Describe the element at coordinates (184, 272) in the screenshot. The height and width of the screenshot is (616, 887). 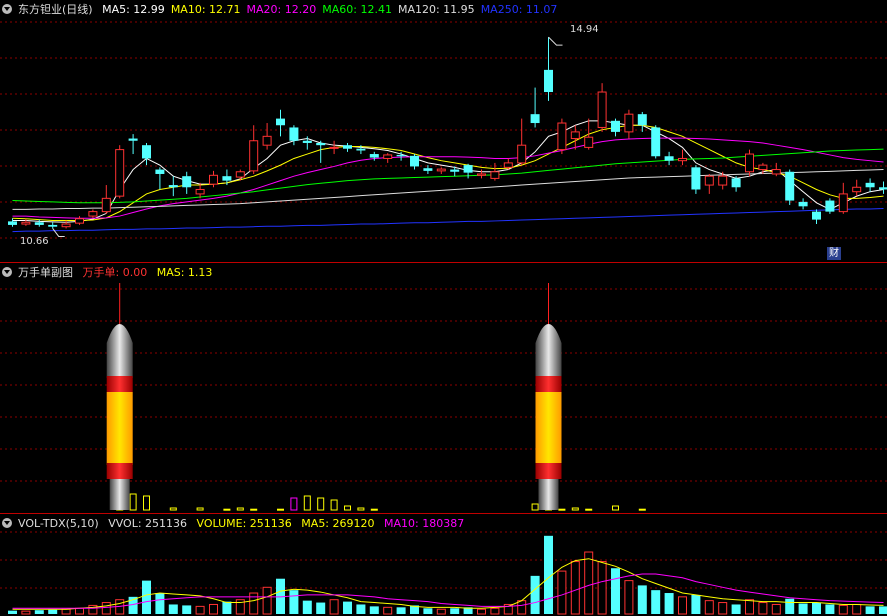
I see `mas-value: MAS: 1.13` at that location.